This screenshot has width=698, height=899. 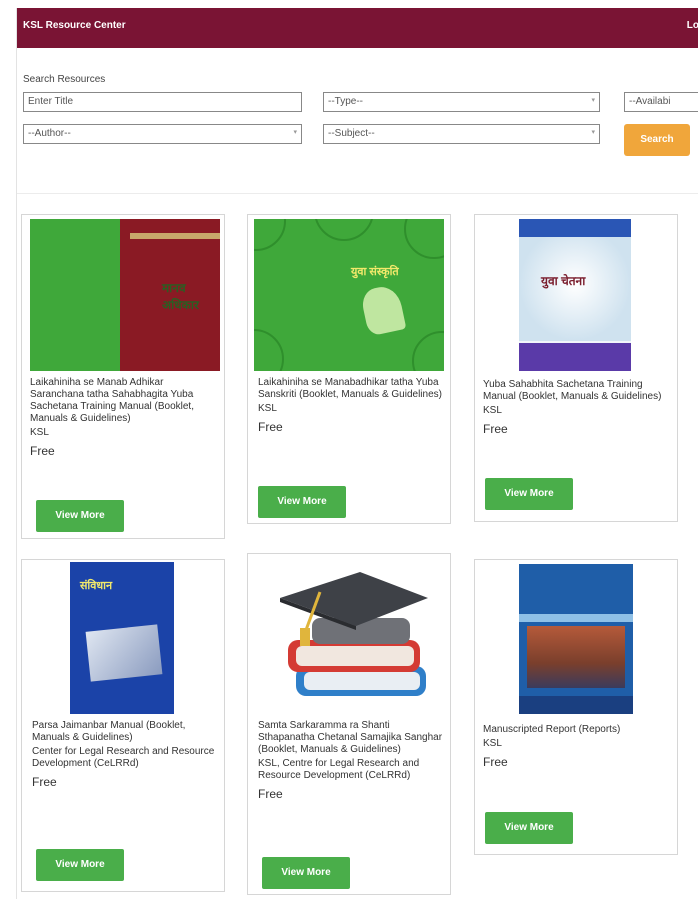 What do you see at coordinates (357, 193) in the screenshot?
I see `section-divider` at bounding box center [357, 193].